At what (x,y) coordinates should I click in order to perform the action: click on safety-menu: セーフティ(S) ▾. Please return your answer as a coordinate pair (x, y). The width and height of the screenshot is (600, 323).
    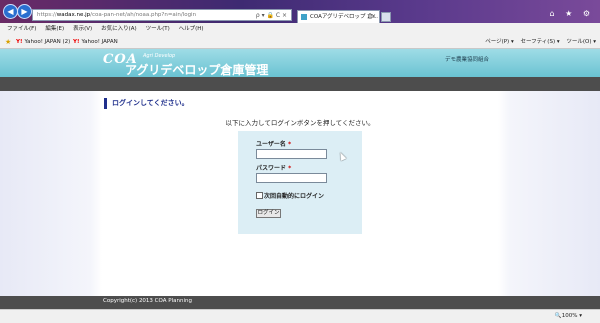
    Looking at the image, I should click on (539, 42).